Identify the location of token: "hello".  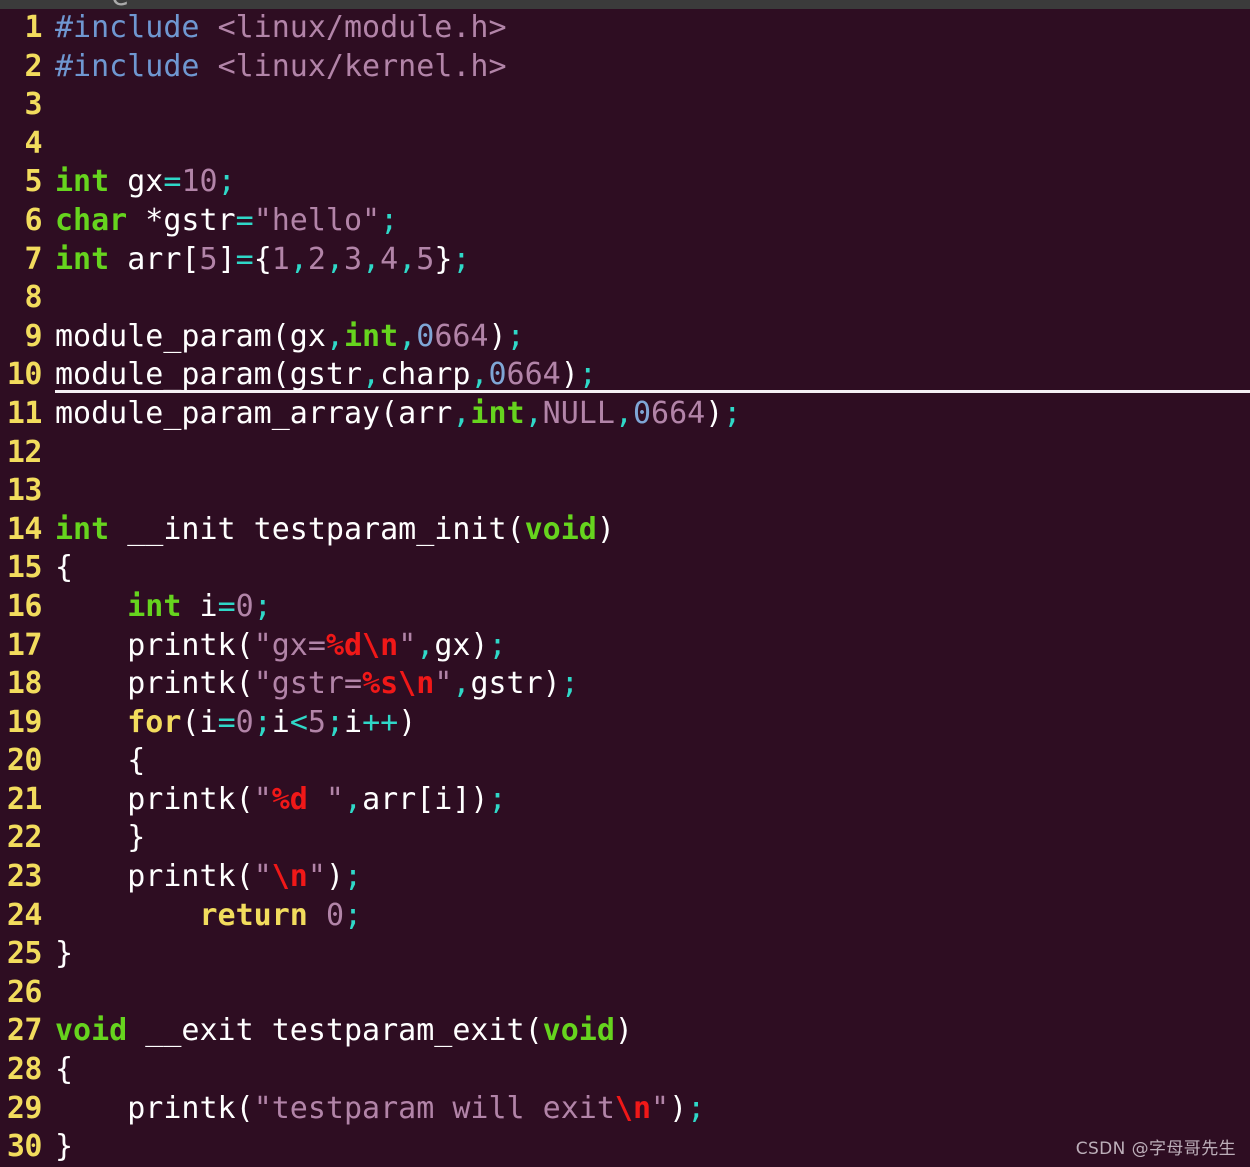
(317, 220).